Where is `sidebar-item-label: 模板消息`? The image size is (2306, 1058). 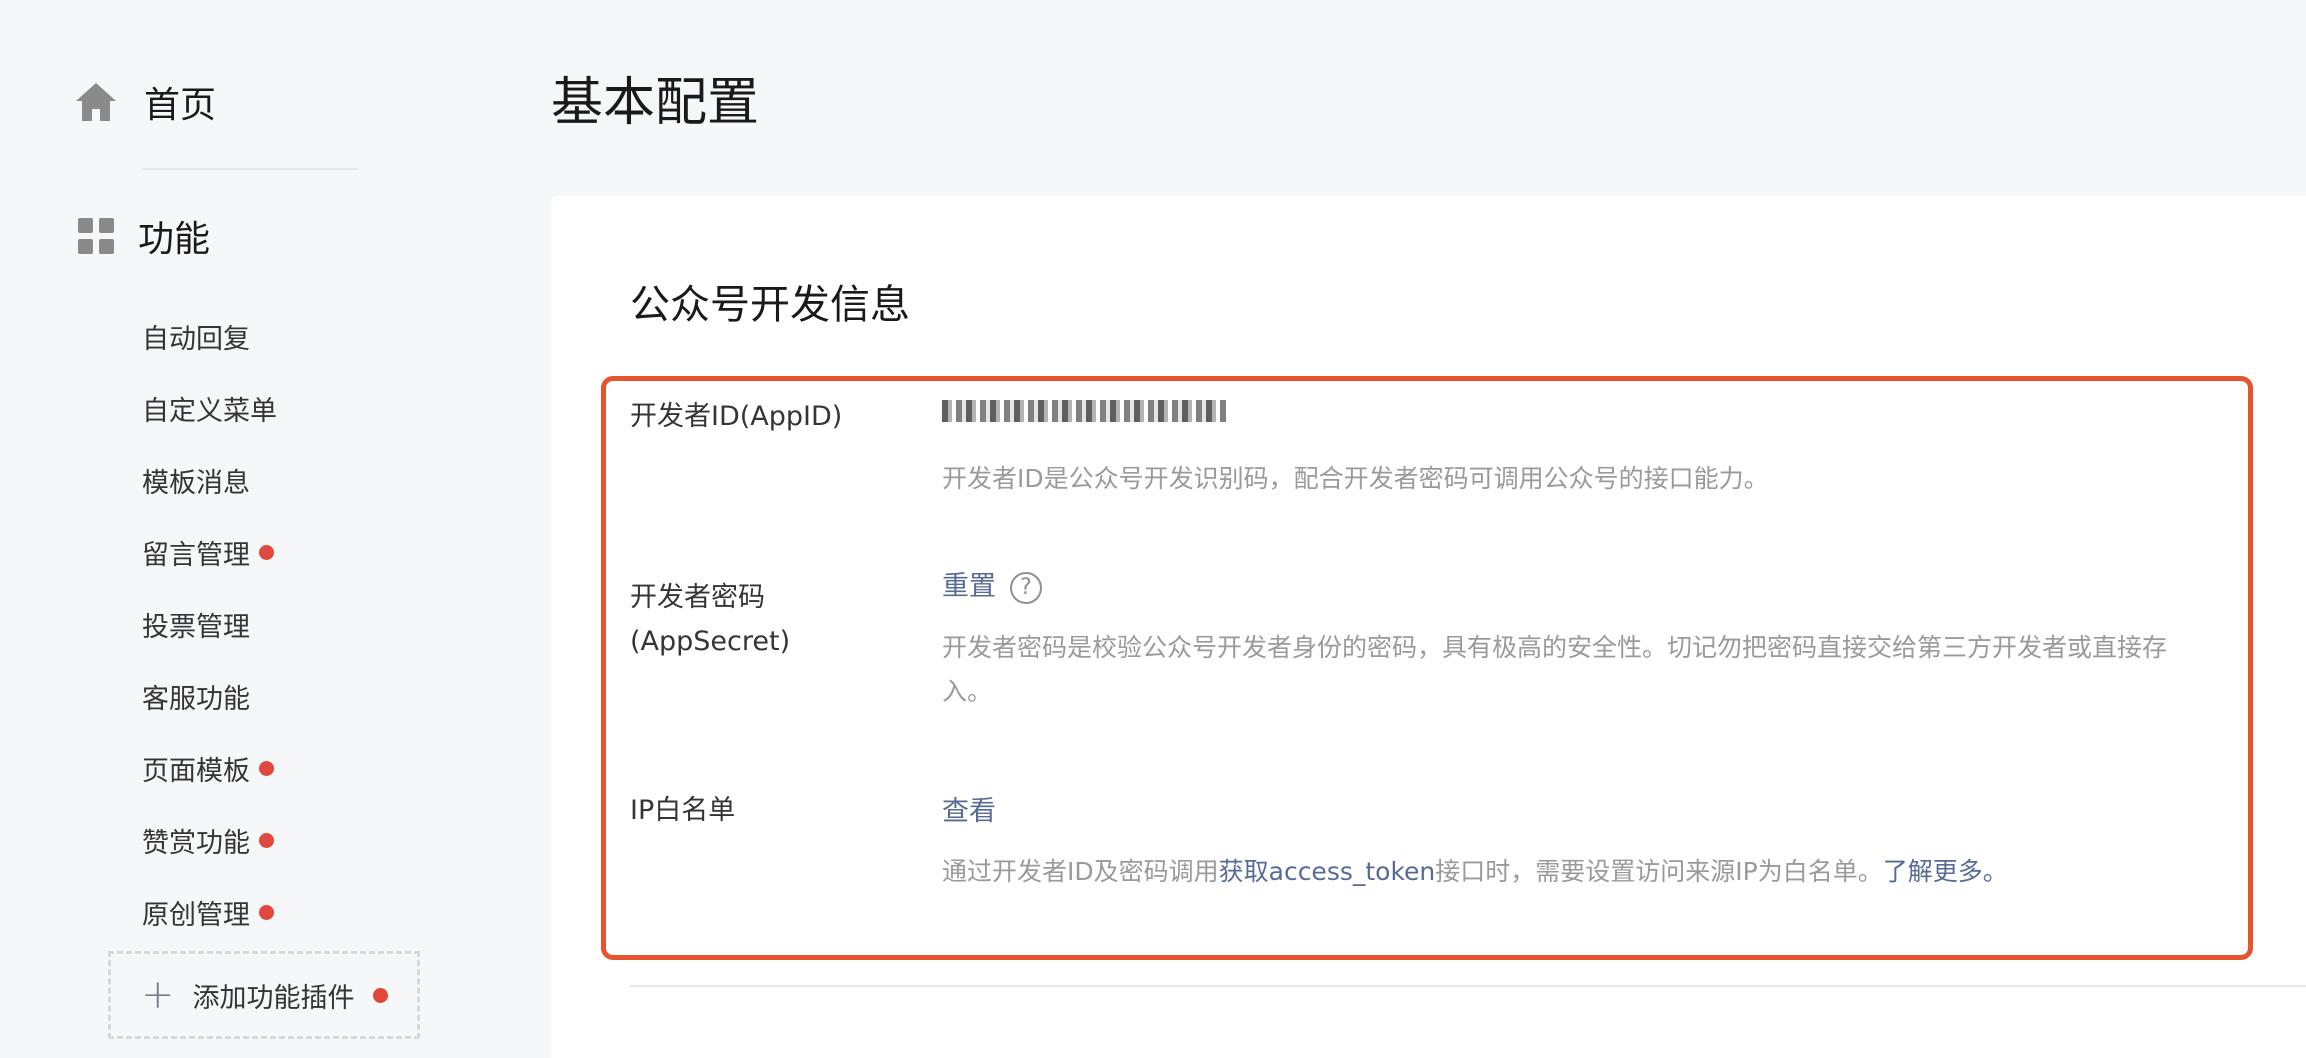 sidebar-item-label: 模板消息 is located at coordinates (196, 483).